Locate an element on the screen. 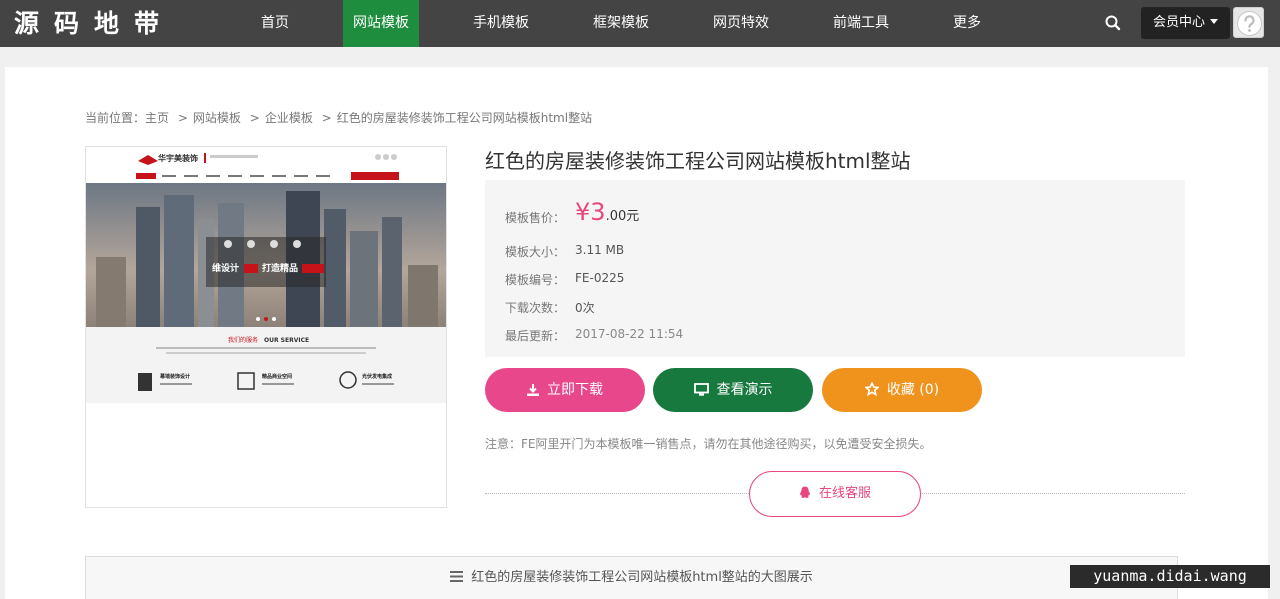  monitor-icon is located at coordinates (701, 389).